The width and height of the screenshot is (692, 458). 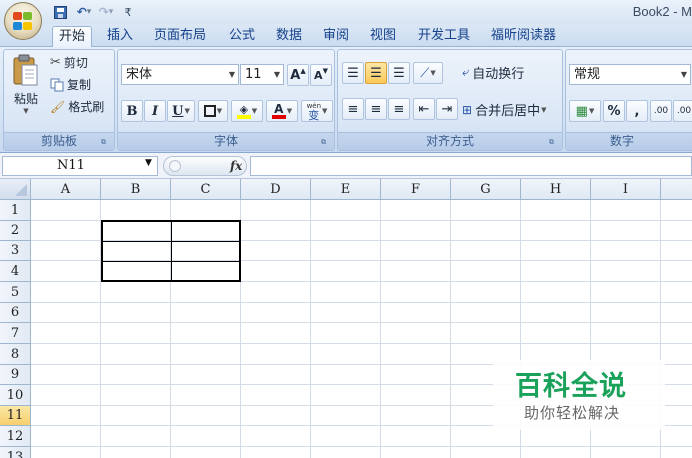 What do you see at coordinates (15, 292) in the screenshot?
I see `row-header-5: 5` at bounding box center [15, 292].